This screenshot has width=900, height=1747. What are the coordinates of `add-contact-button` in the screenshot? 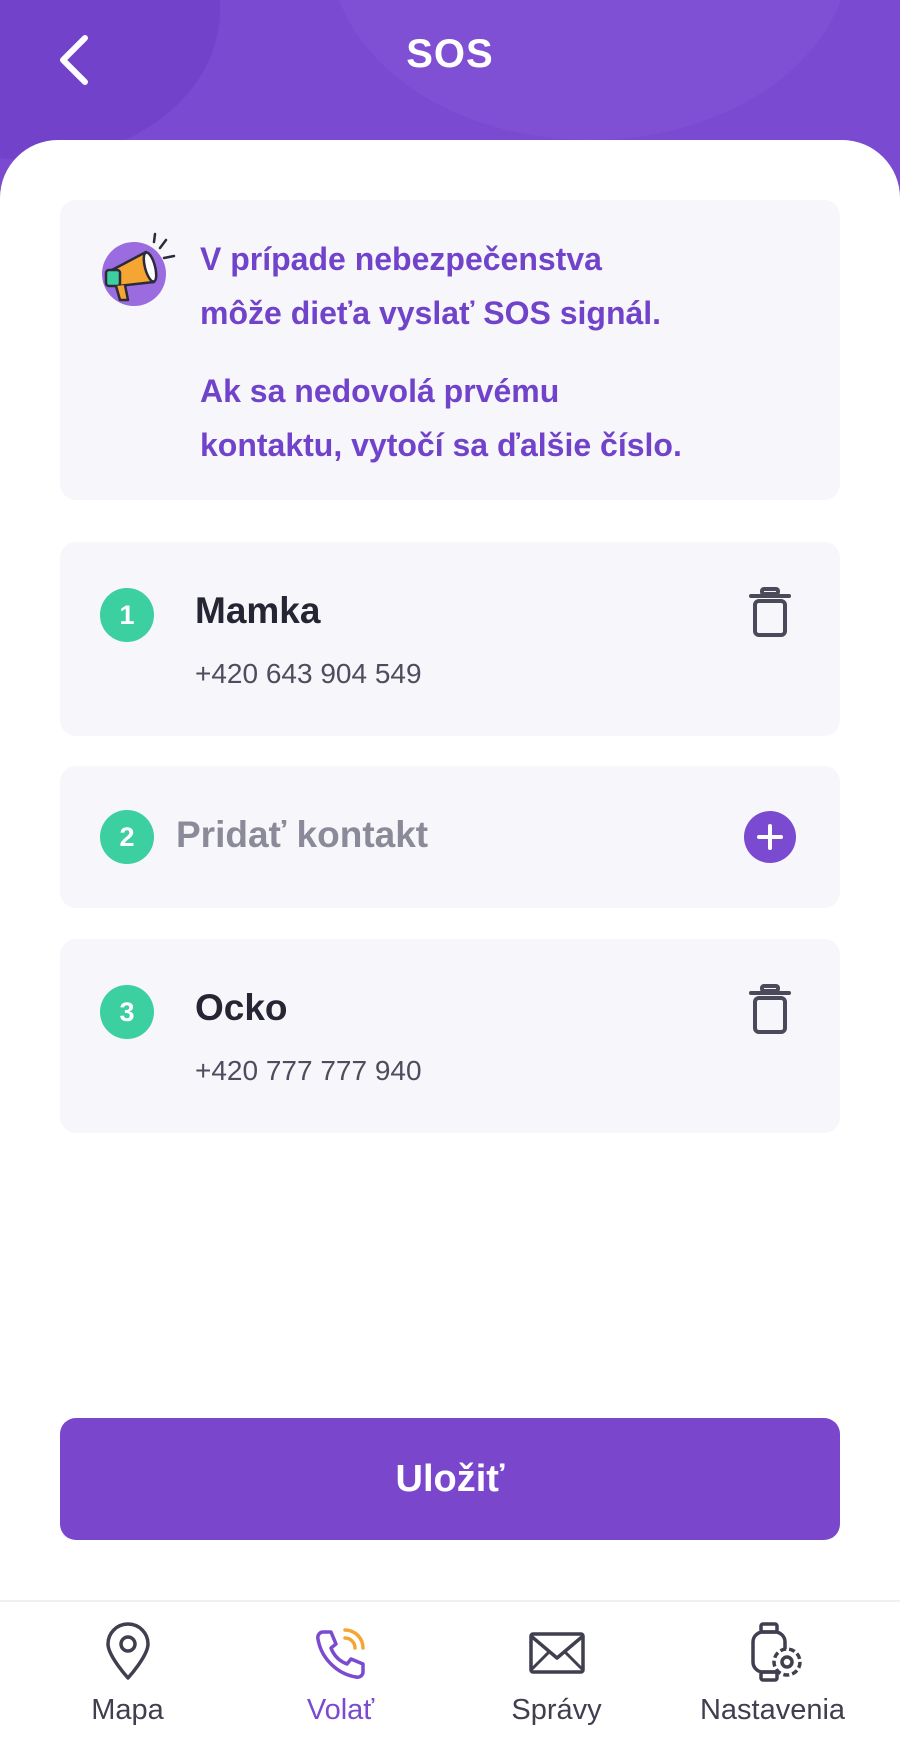 It's located at (770, 837).